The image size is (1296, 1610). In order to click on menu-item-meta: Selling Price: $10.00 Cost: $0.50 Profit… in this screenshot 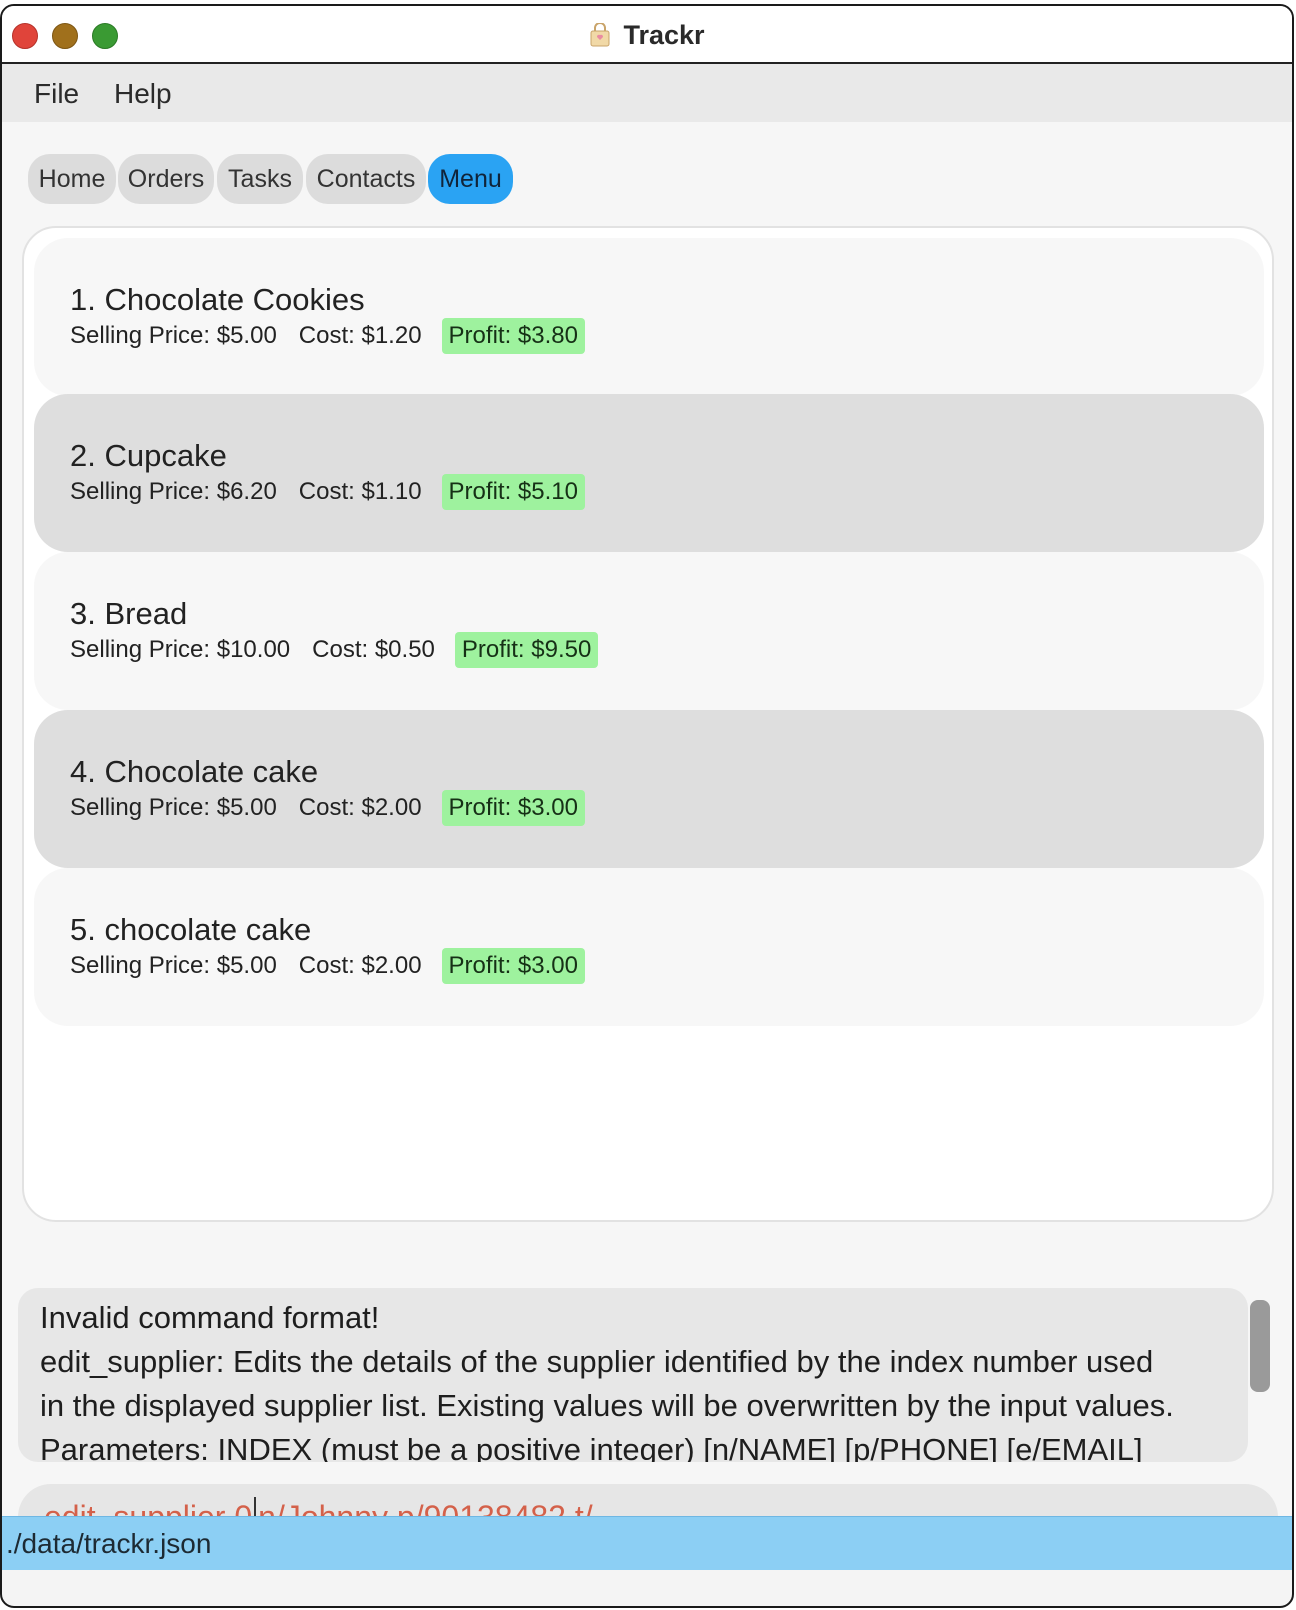, I will do `click(334, 650)`.